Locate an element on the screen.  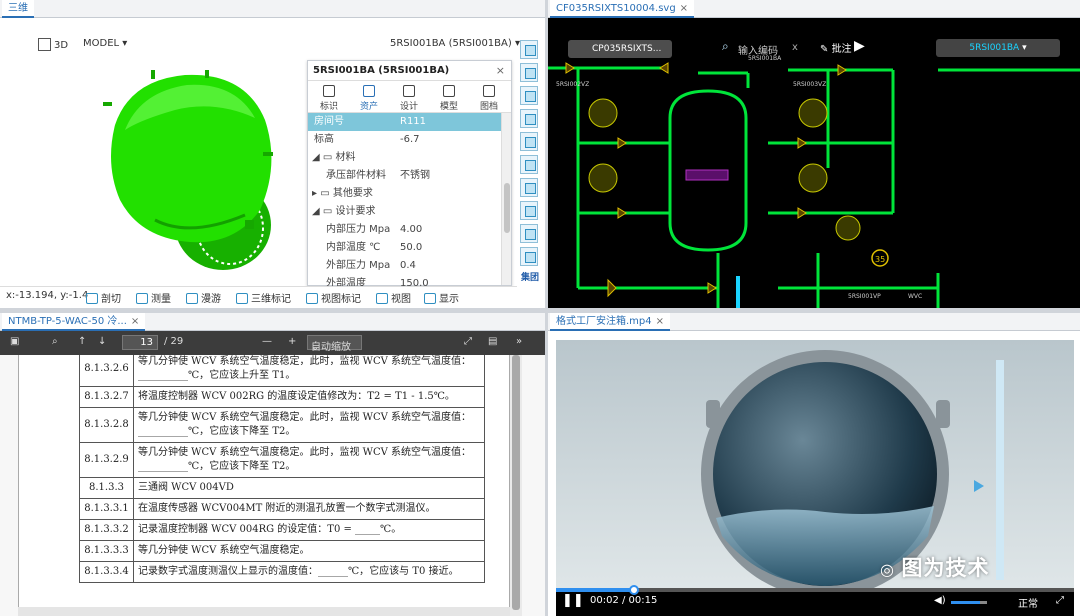
prop-row: 内部温度 ℃ 50.0 is located at coordinates (409, 248).